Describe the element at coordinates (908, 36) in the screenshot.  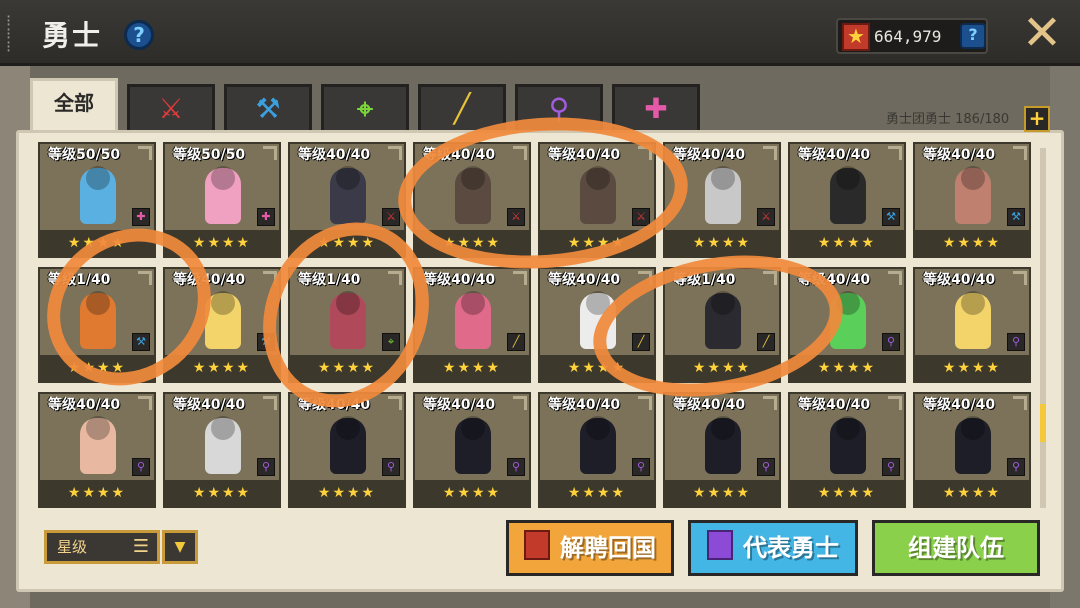
I see `currency-amount: 664,979` at that location.